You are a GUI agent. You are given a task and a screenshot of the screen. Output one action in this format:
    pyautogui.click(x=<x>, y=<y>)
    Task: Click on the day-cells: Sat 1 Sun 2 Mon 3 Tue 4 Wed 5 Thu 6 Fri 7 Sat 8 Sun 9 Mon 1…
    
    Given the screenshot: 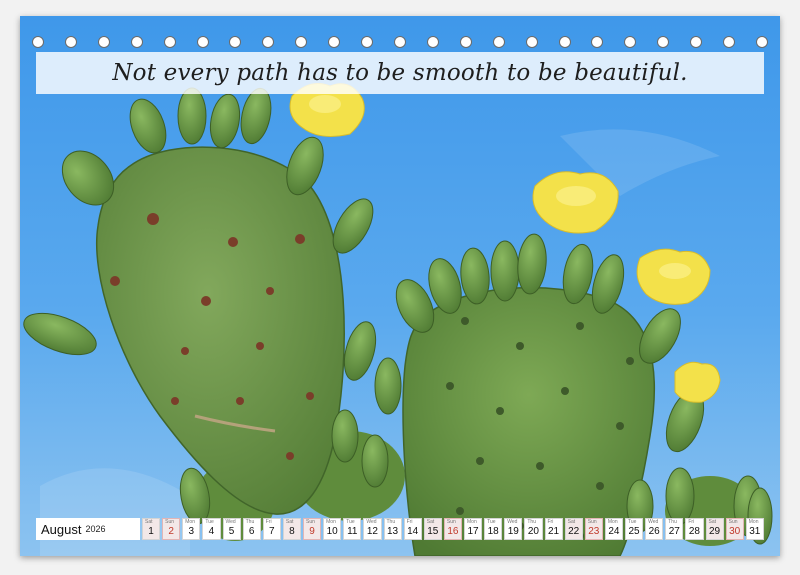 What is the action you would take?
    pyautogui.click(x=453, y=529)
    